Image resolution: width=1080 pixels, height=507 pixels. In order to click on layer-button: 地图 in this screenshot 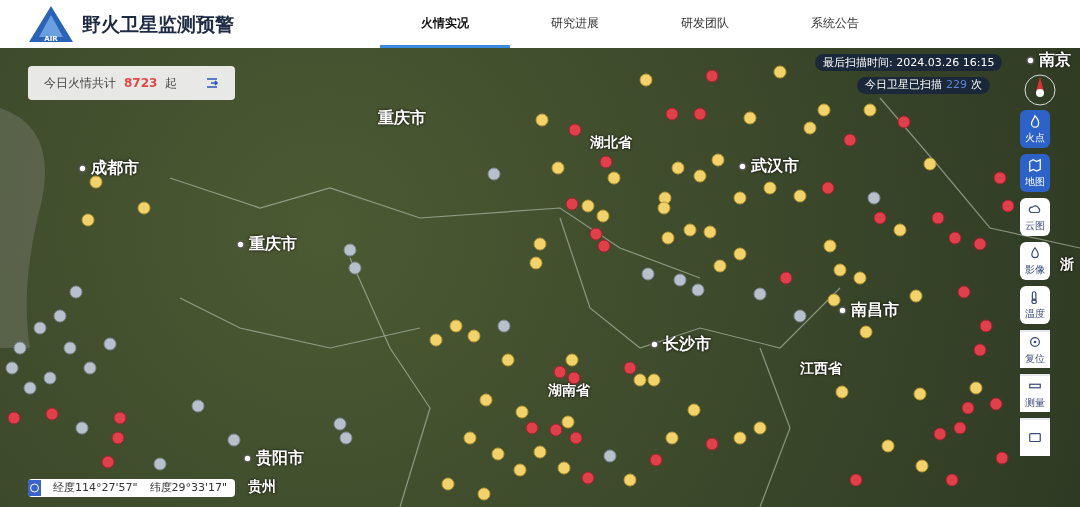, I will do `click(1035, 173)`.